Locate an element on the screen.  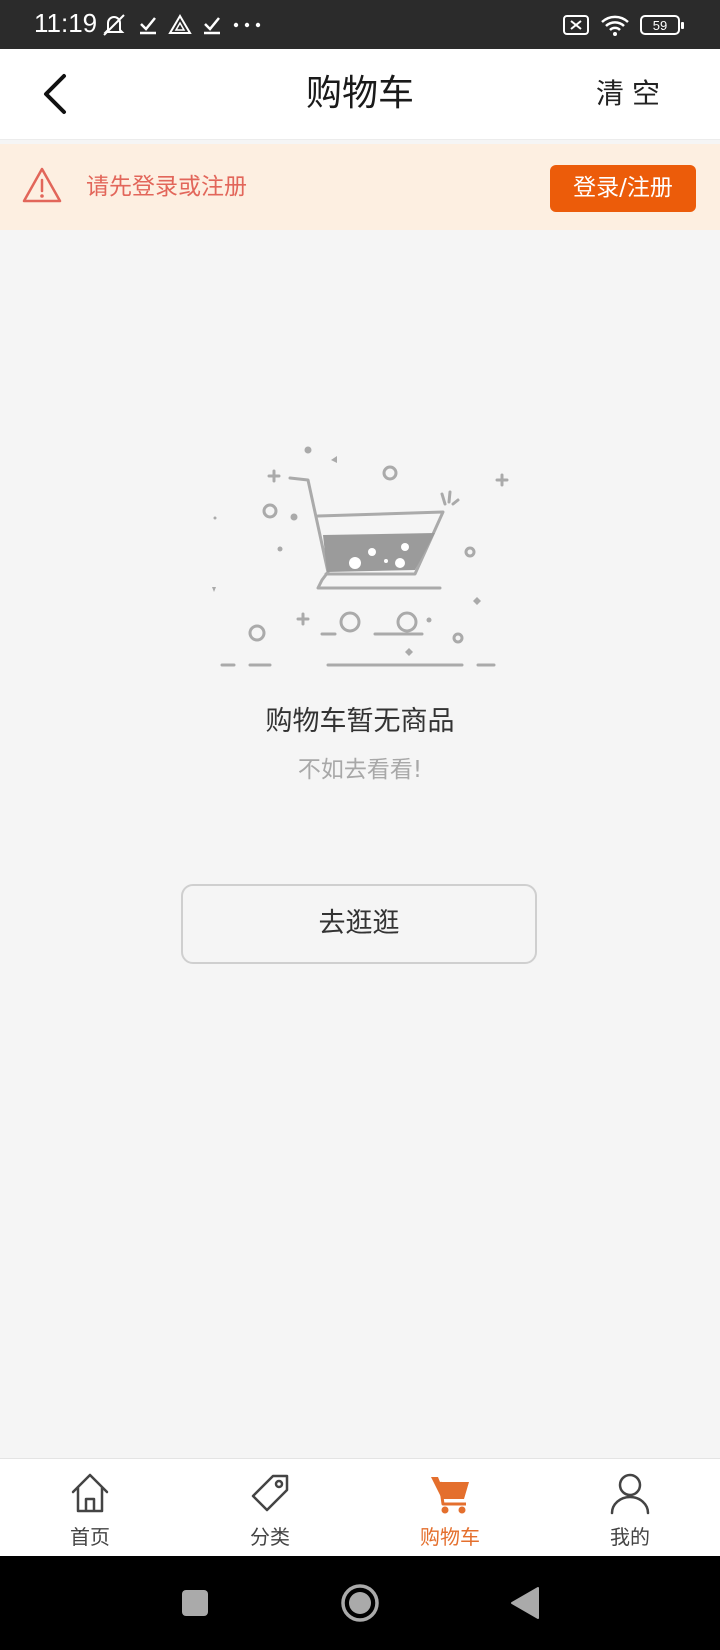
empty-cart-illustration is located at coordinates (360, 556).